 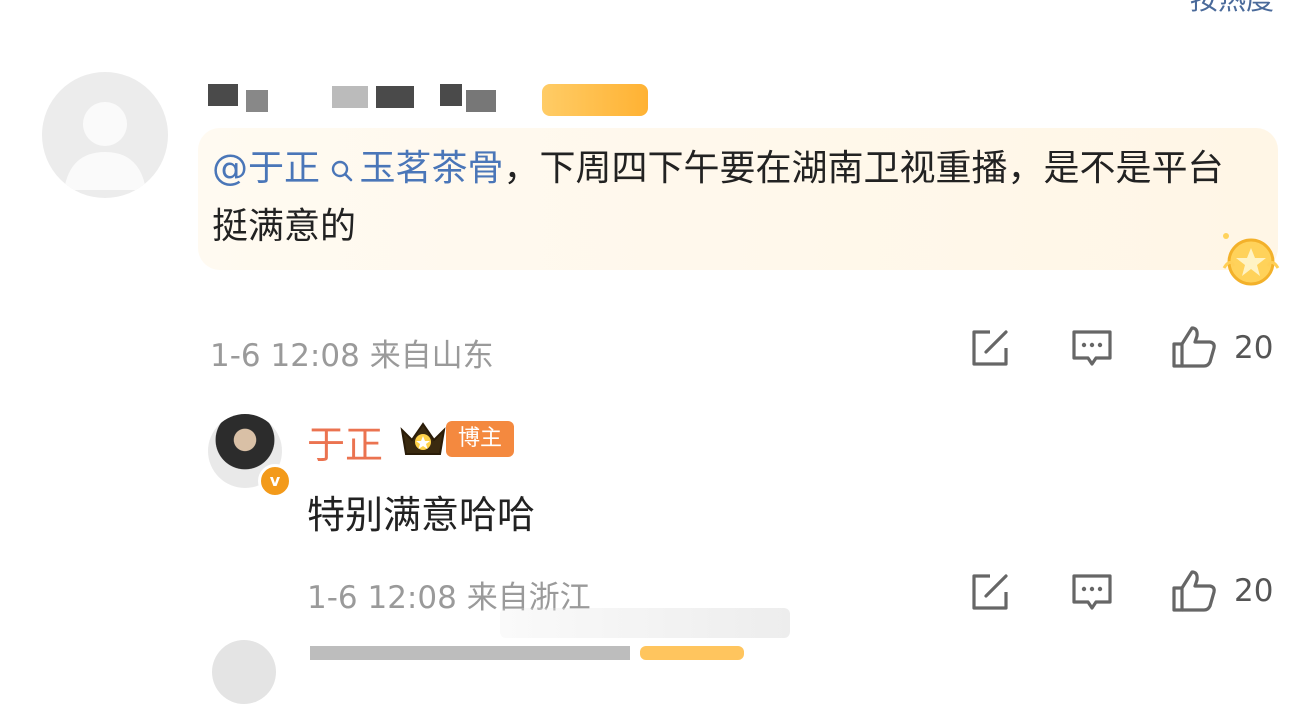 I want to click on search-icon, so click(x=342, y=171).